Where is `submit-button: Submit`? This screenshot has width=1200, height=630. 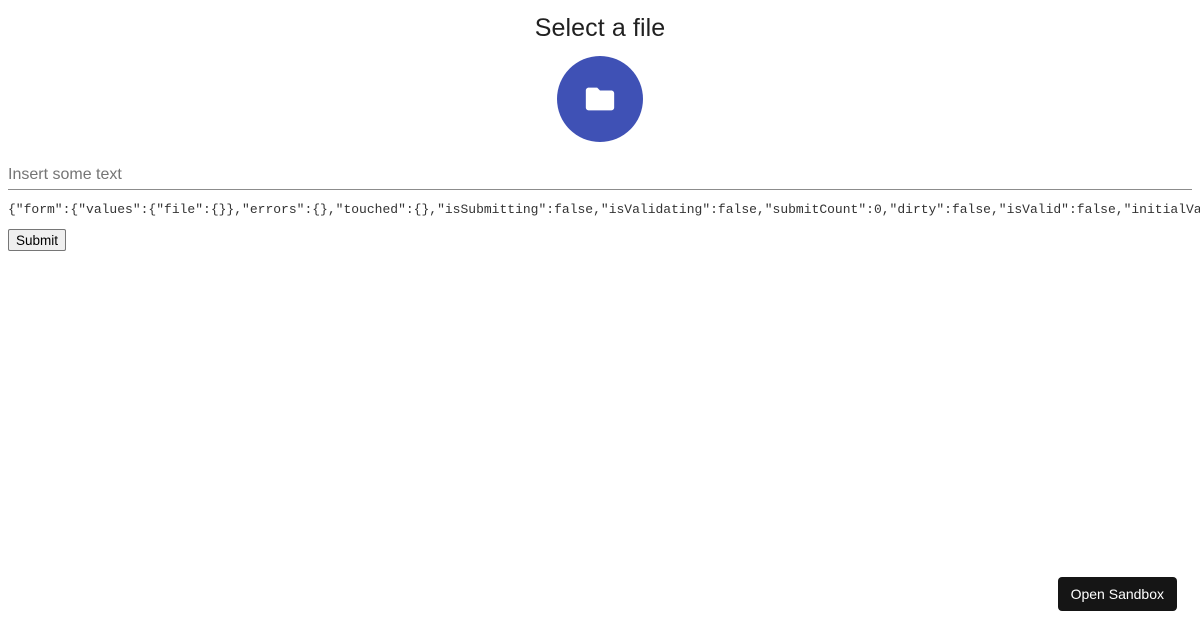
submit-button: Submit is located at coordinates (37, 240).